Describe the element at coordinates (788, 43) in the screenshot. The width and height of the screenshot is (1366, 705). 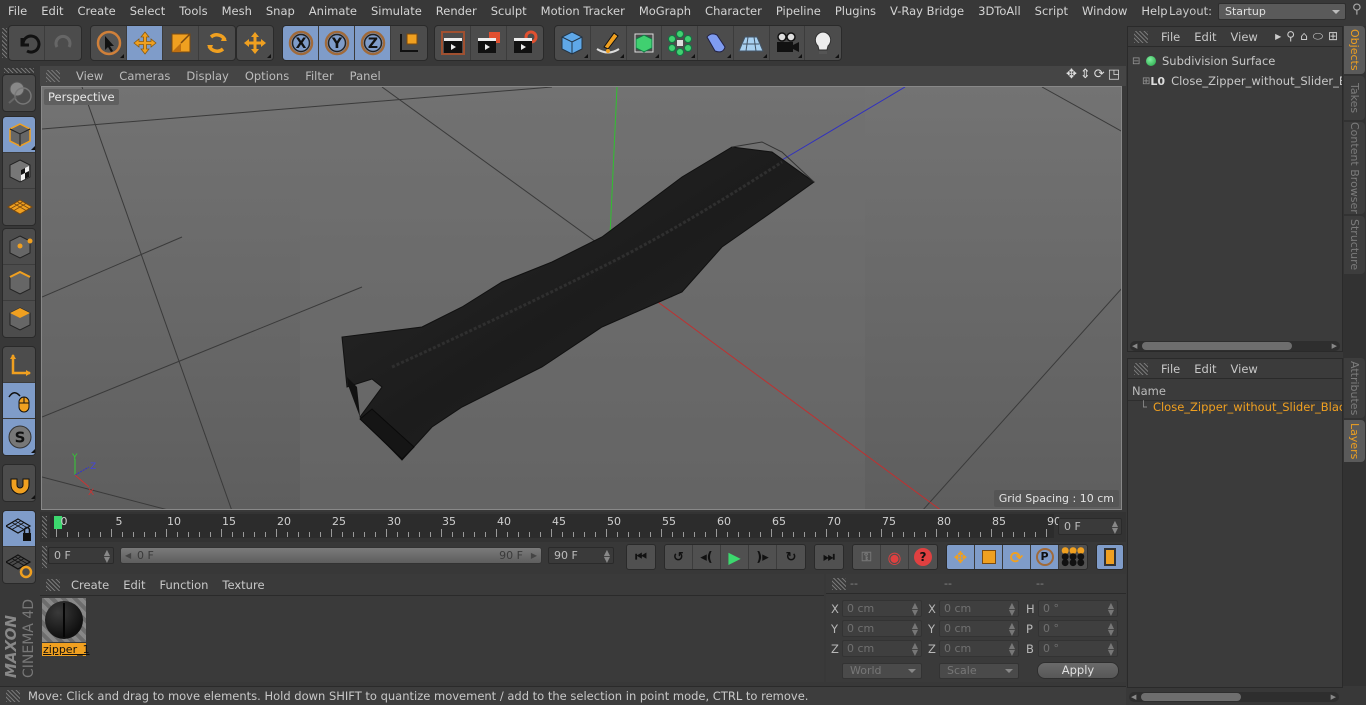
I see `camera-button` at that location.